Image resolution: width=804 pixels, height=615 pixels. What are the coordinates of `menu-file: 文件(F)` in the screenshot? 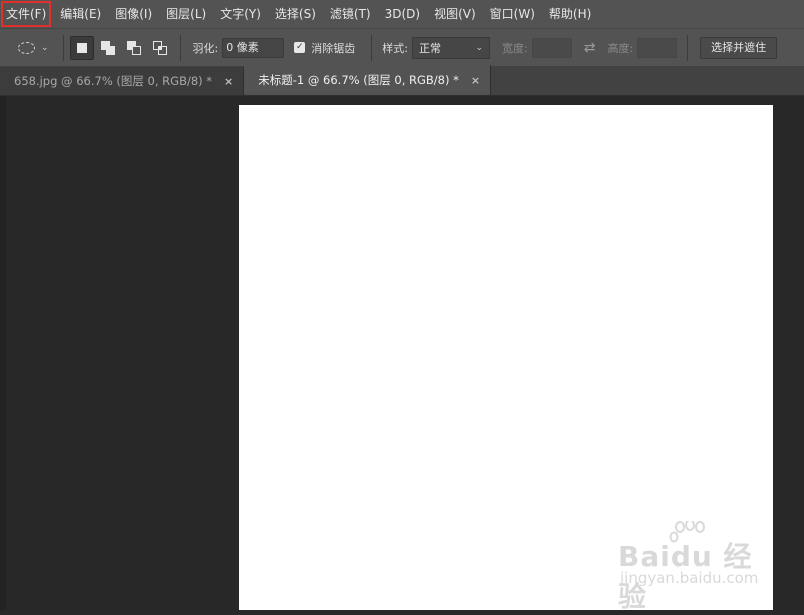 It's located at (26, 14).